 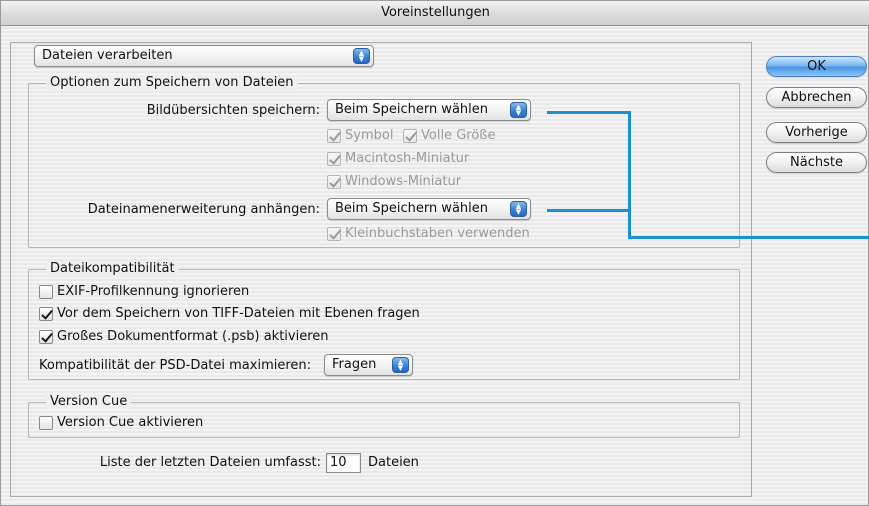 I want to click on extension-label: Dateinamenerweiterung anhängen:, so click(x=203, y=209).